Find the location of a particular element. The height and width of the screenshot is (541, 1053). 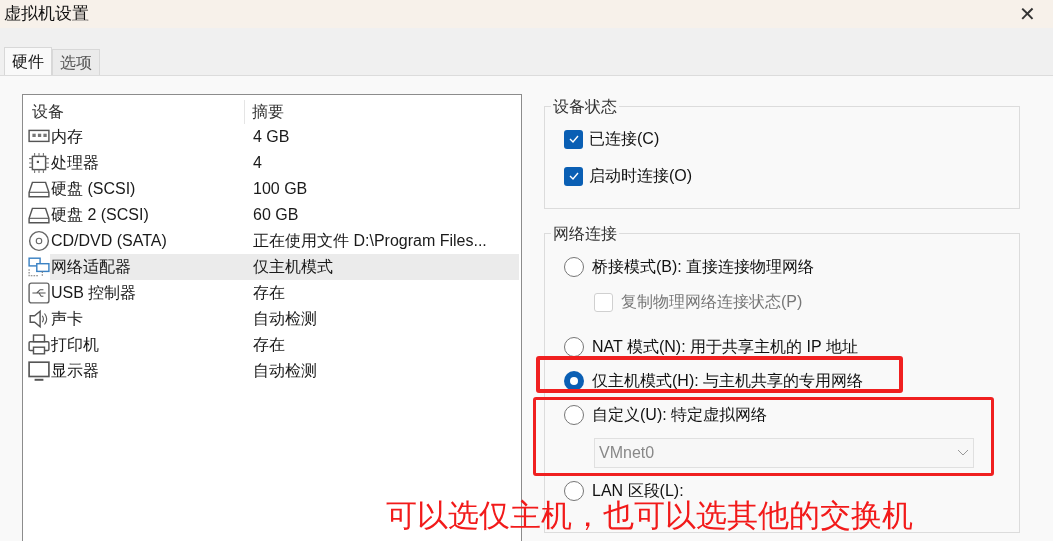

table-cell-text: 仅主机模式 is located at coordinates (292, 267).